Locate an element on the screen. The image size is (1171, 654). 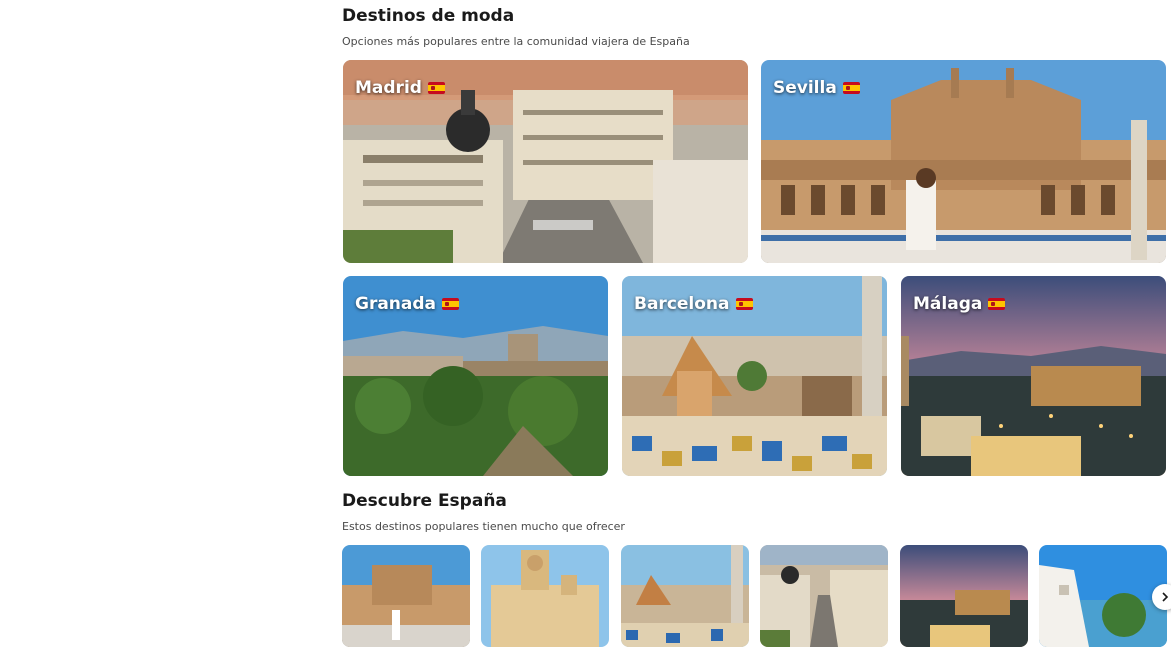
card-label: Madrid is located at coordinates (400, 88).